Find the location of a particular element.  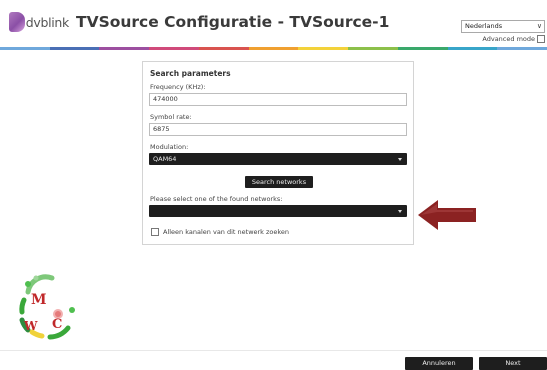

advanced-mode-toggle: Advanced mode is located at coordinates (513, 39).